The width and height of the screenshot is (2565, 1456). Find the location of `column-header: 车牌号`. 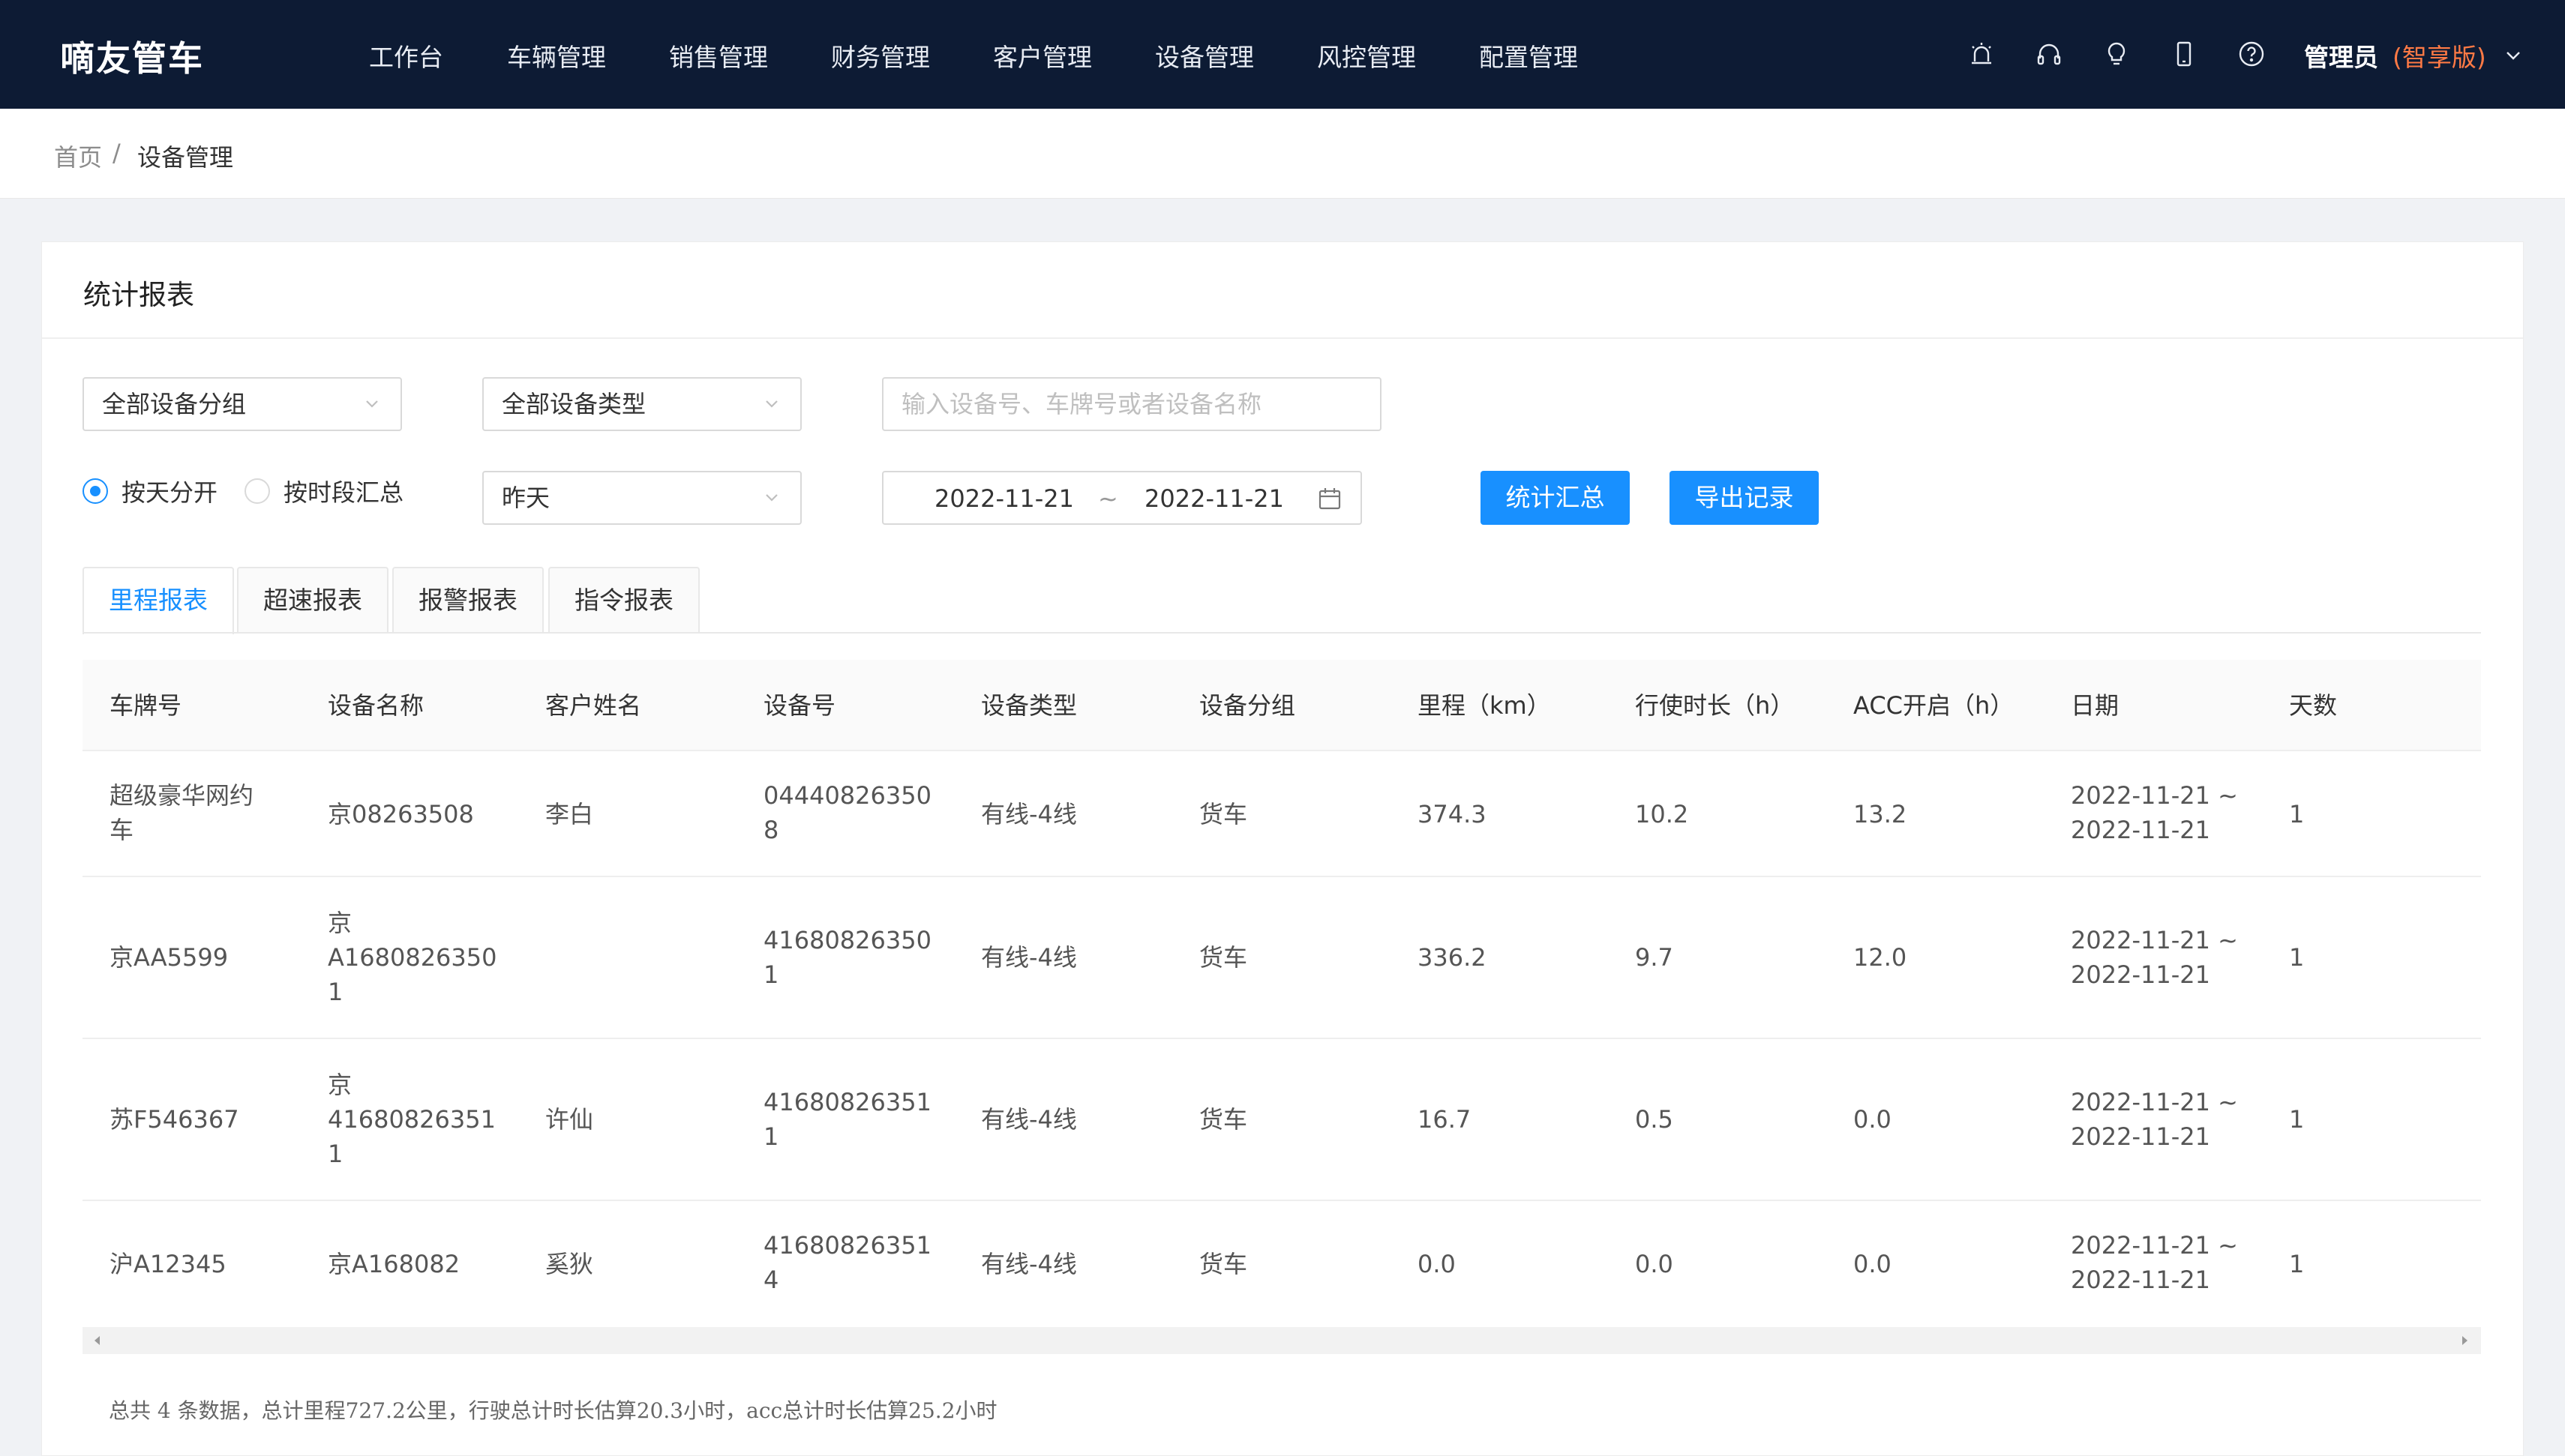

column-header: 车牌号 is located at coordinates (146, 705).